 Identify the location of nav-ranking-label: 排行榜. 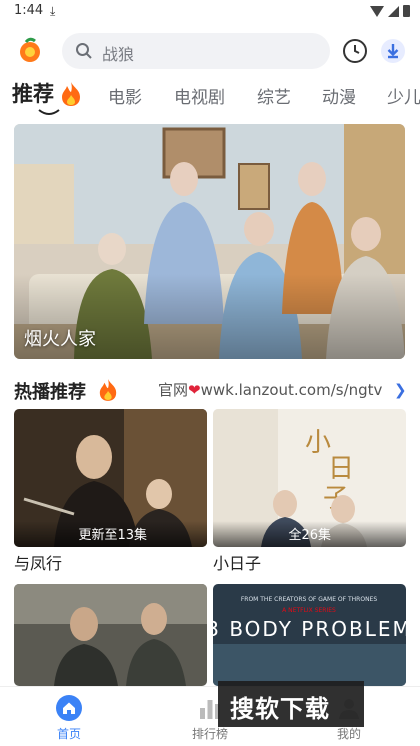
(209, 734).